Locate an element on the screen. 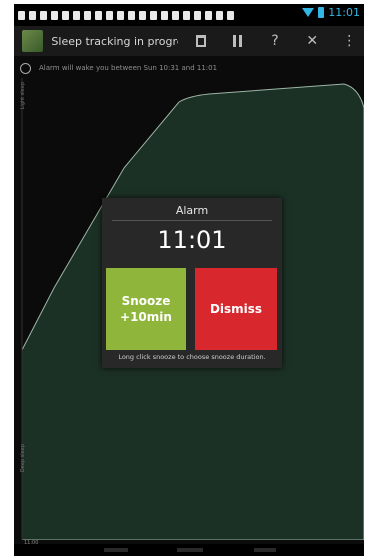 This screenshot has width=374, height=558. email-icon is located at coordinates (131, 15).